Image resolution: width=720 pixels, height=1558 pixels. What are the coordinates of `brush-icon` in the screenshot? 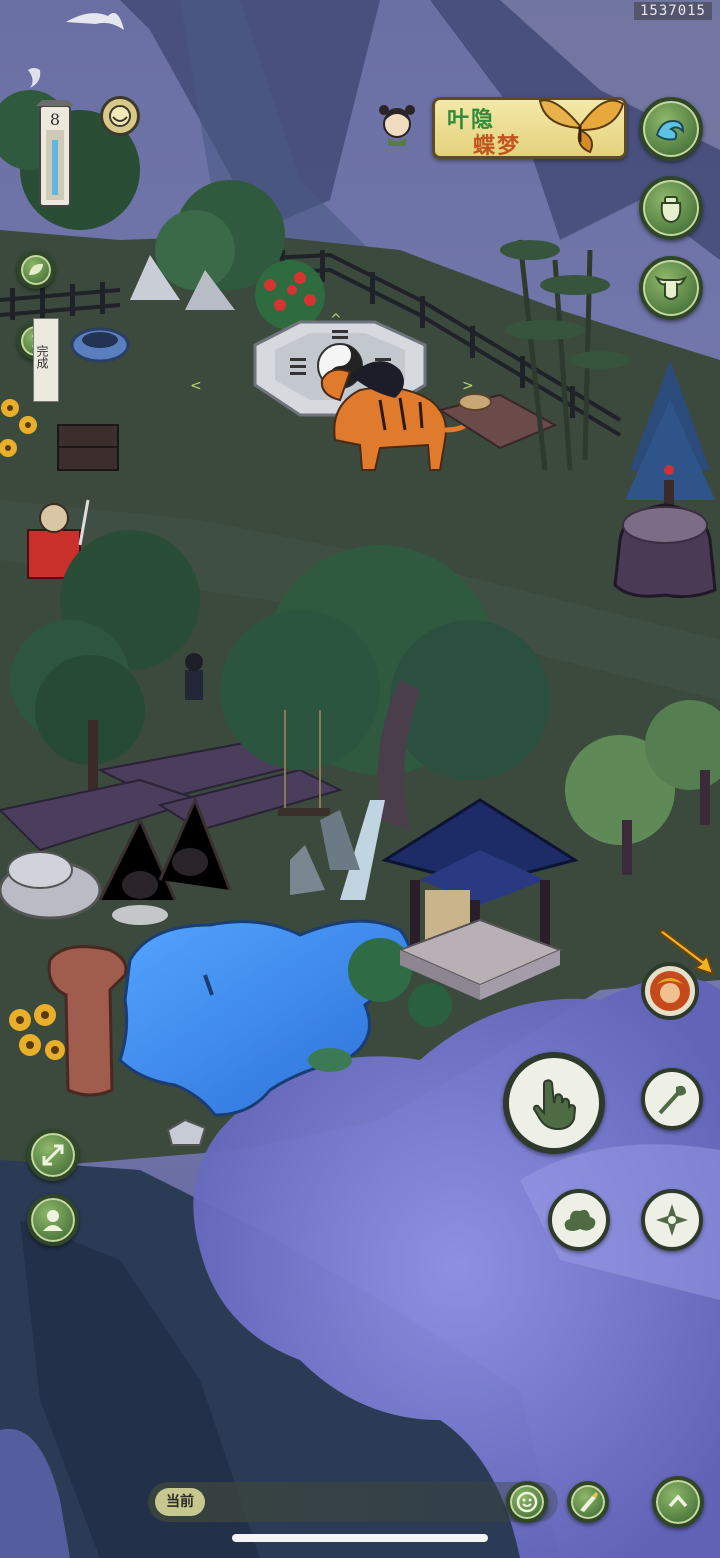 It's located at (588, 1502).